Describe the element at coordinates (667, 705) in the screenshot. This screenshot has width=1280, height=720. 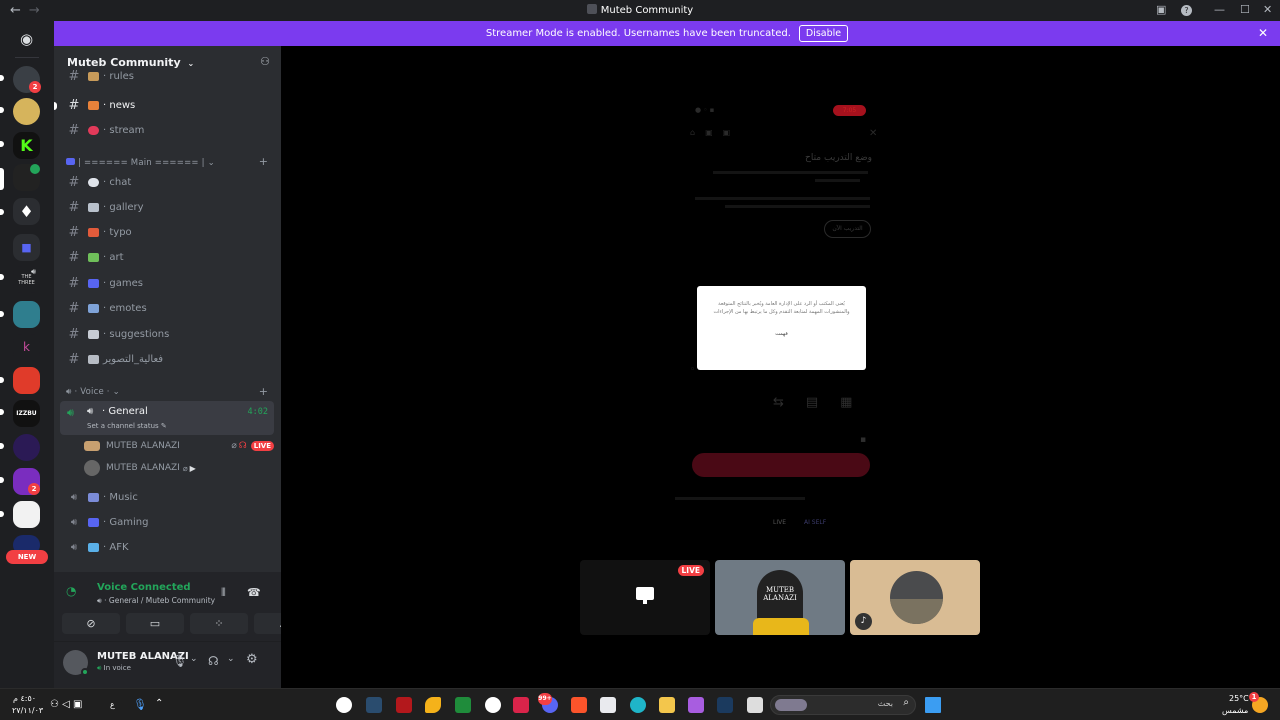
I see `file-explorer-icon` at that location.